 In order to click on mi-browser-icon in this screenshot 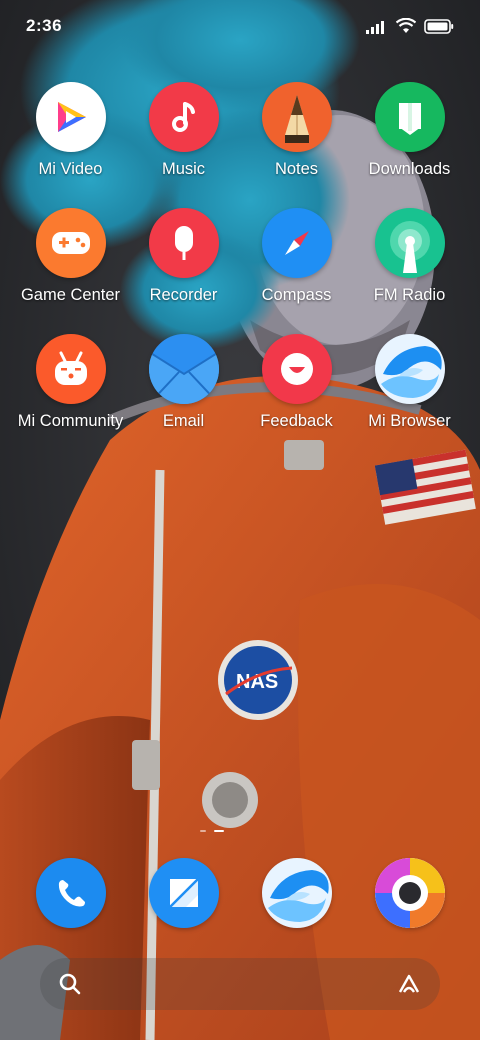, I will do `click(409, 369)`.